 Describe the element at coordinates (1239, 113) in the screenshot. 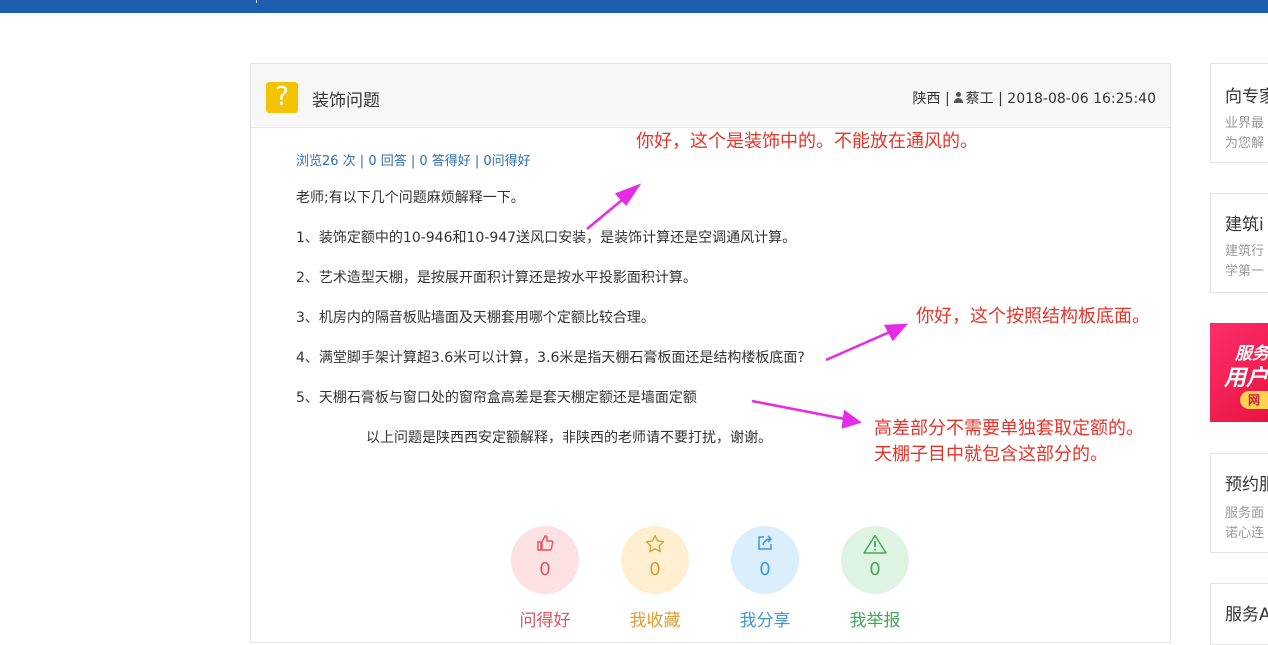

I see `sidebar-card-experts: 向专家 业界最 为您解` at that location.